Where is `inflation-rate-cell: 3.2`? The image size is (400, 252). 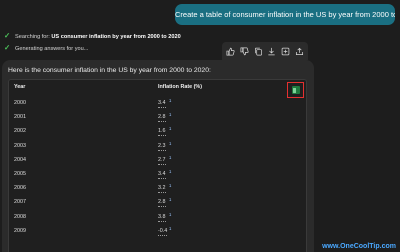 inflation-rate-cell: 3.2 is located at coordinates (162, 189).